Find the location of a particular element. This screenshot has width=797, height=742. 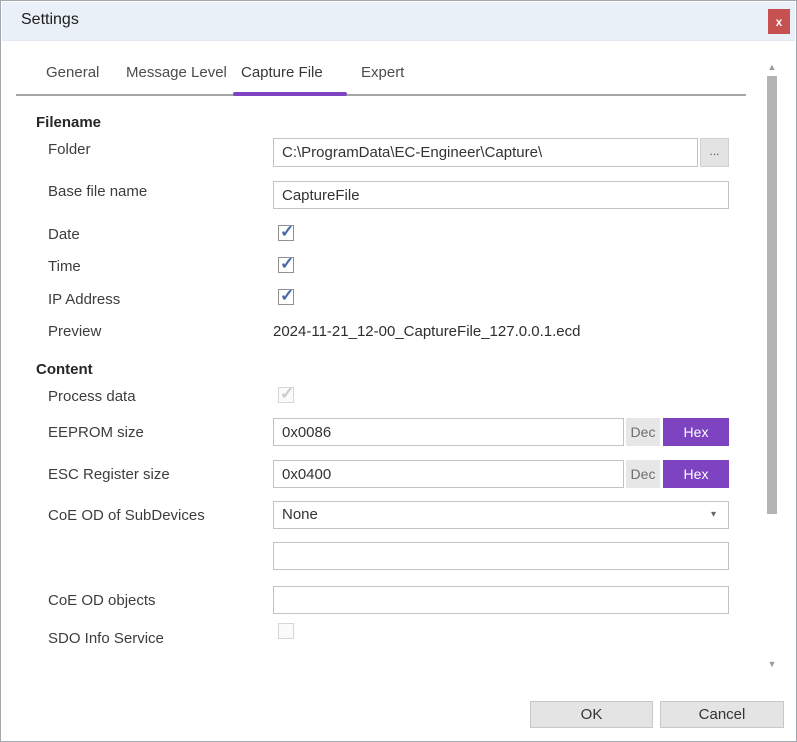

preview-label: Preview is located at coordinates (75, 331).